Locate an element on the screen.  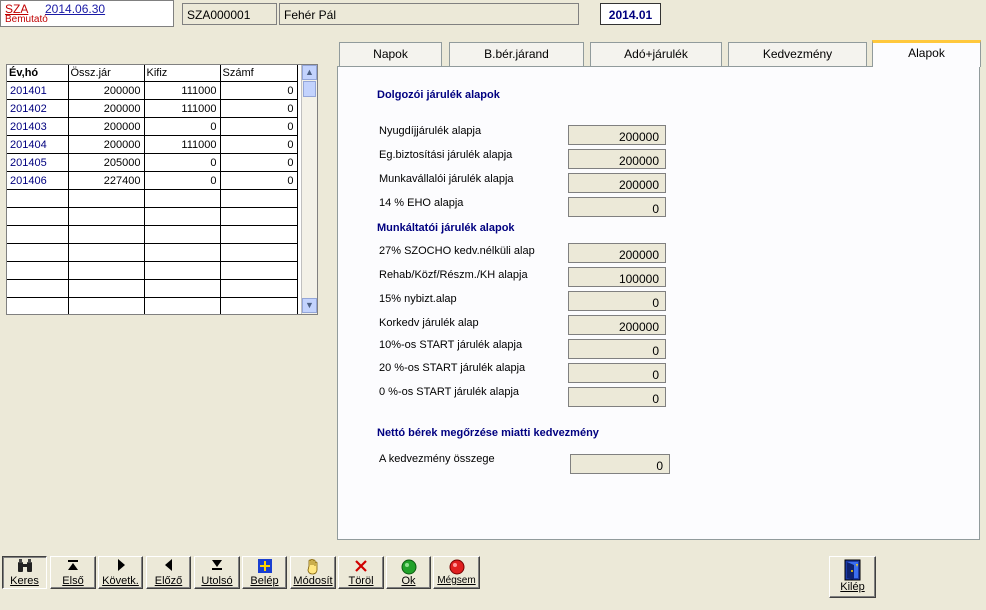
table-row: 201405 205000 0 0 is located at coordinates (152, 162).